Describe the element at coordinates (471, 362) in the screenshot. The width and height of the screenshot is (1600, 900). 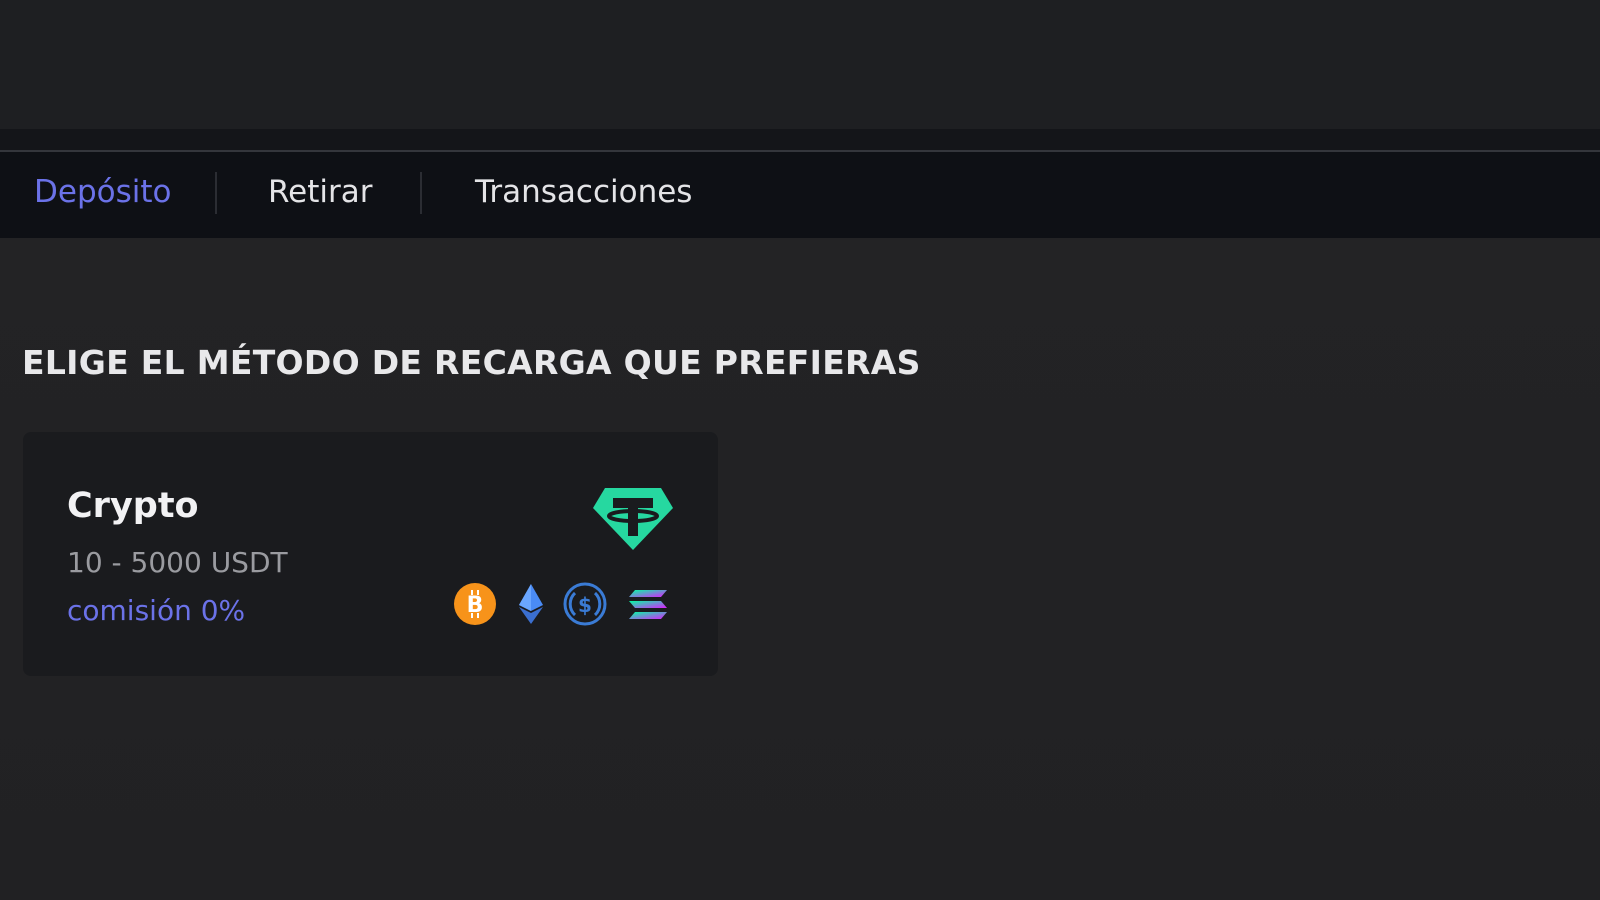
I see `section-title: ELIGE EL MÉTODO DE RECARGA QUE PREFIERAS` at that location.